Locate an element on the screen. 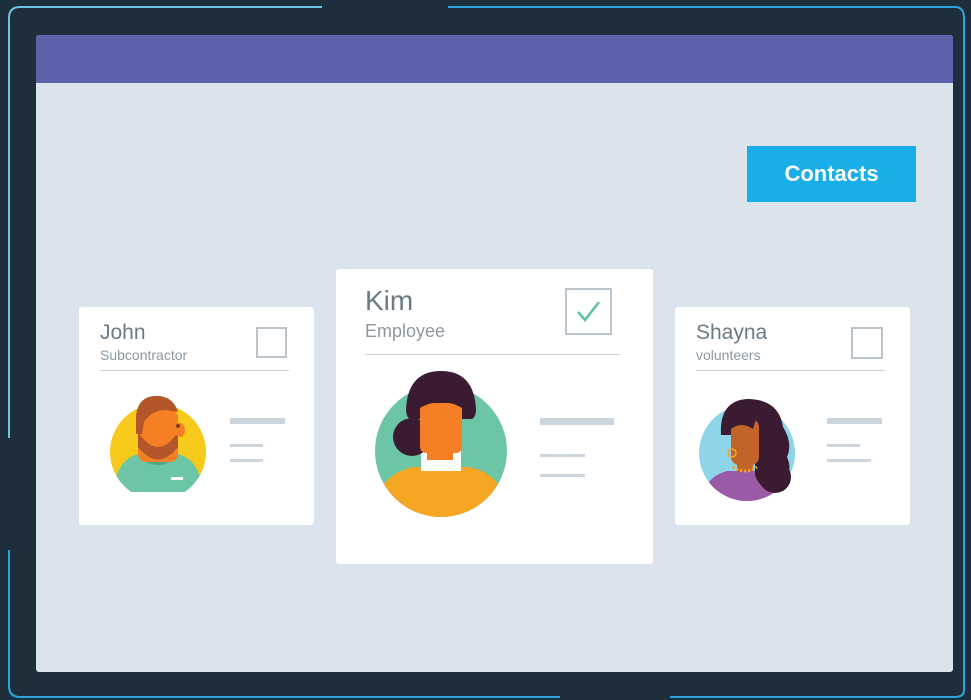 The image size is (971, 700). contact-card-kim: Kim Employee is located at coordinates (494, 416).